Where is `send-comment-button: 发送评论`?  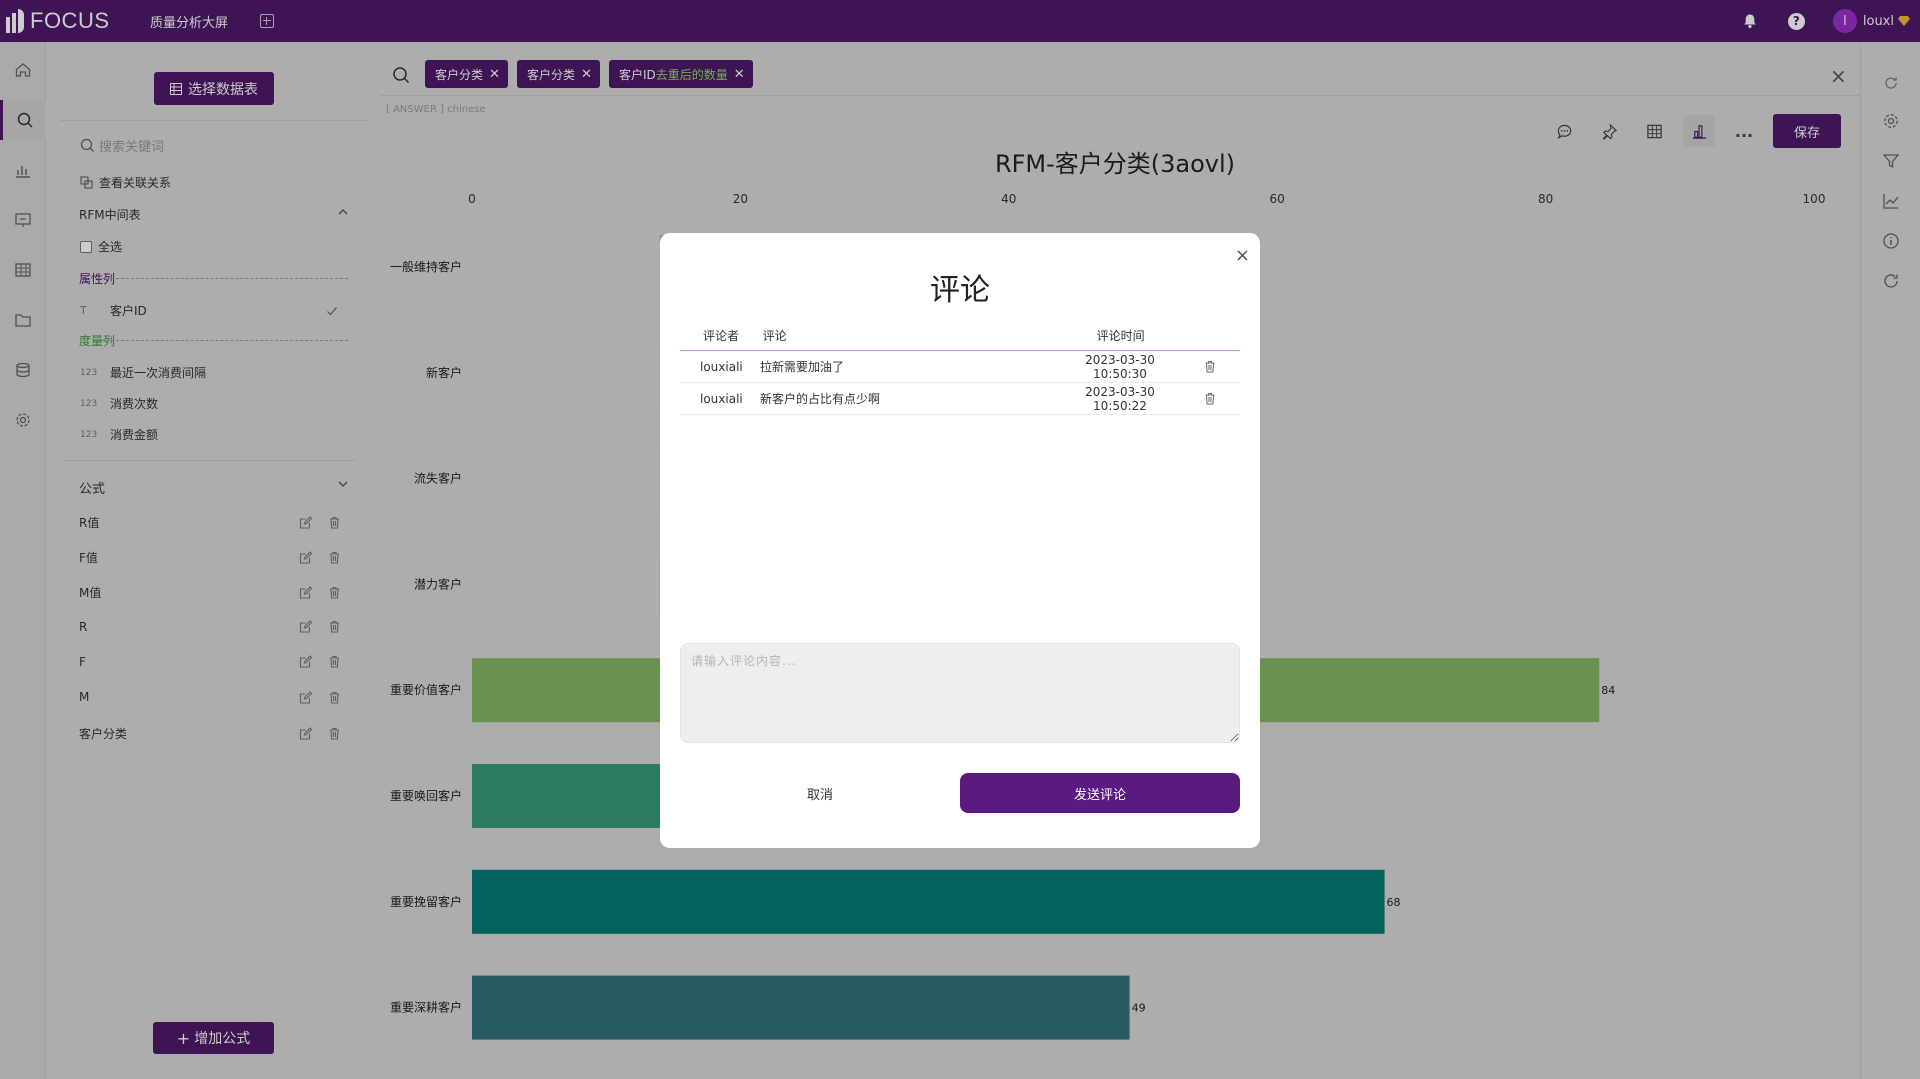 send-comment-button: 发送评论 is located at coordinates (1100, 793).